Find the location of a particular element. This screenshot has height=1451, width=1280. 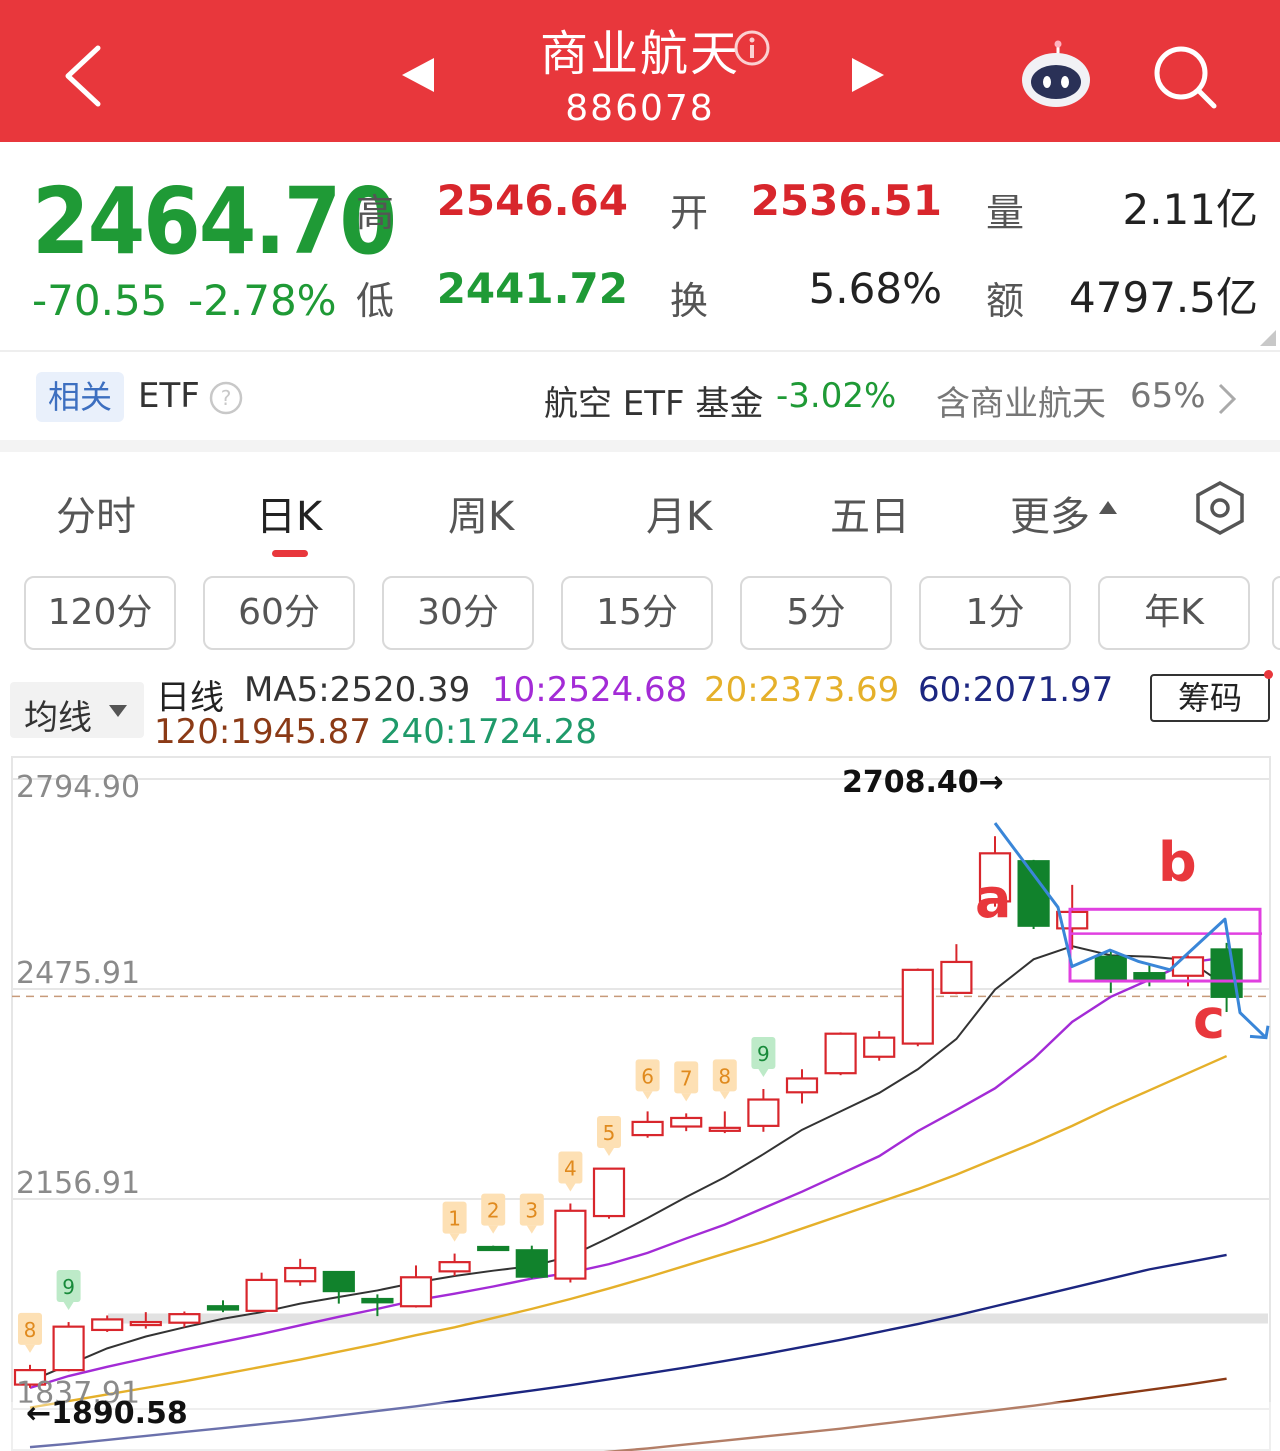

amount-value: 4797.5亿 is located at coordinates (1163, 297).